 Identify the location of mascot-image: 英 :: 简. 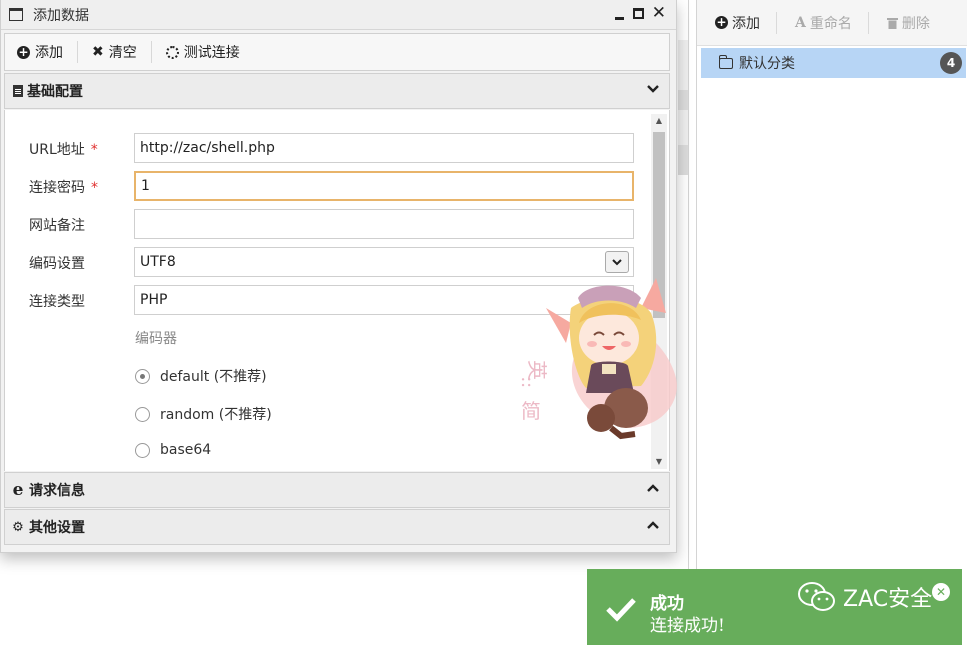
(598, 359).